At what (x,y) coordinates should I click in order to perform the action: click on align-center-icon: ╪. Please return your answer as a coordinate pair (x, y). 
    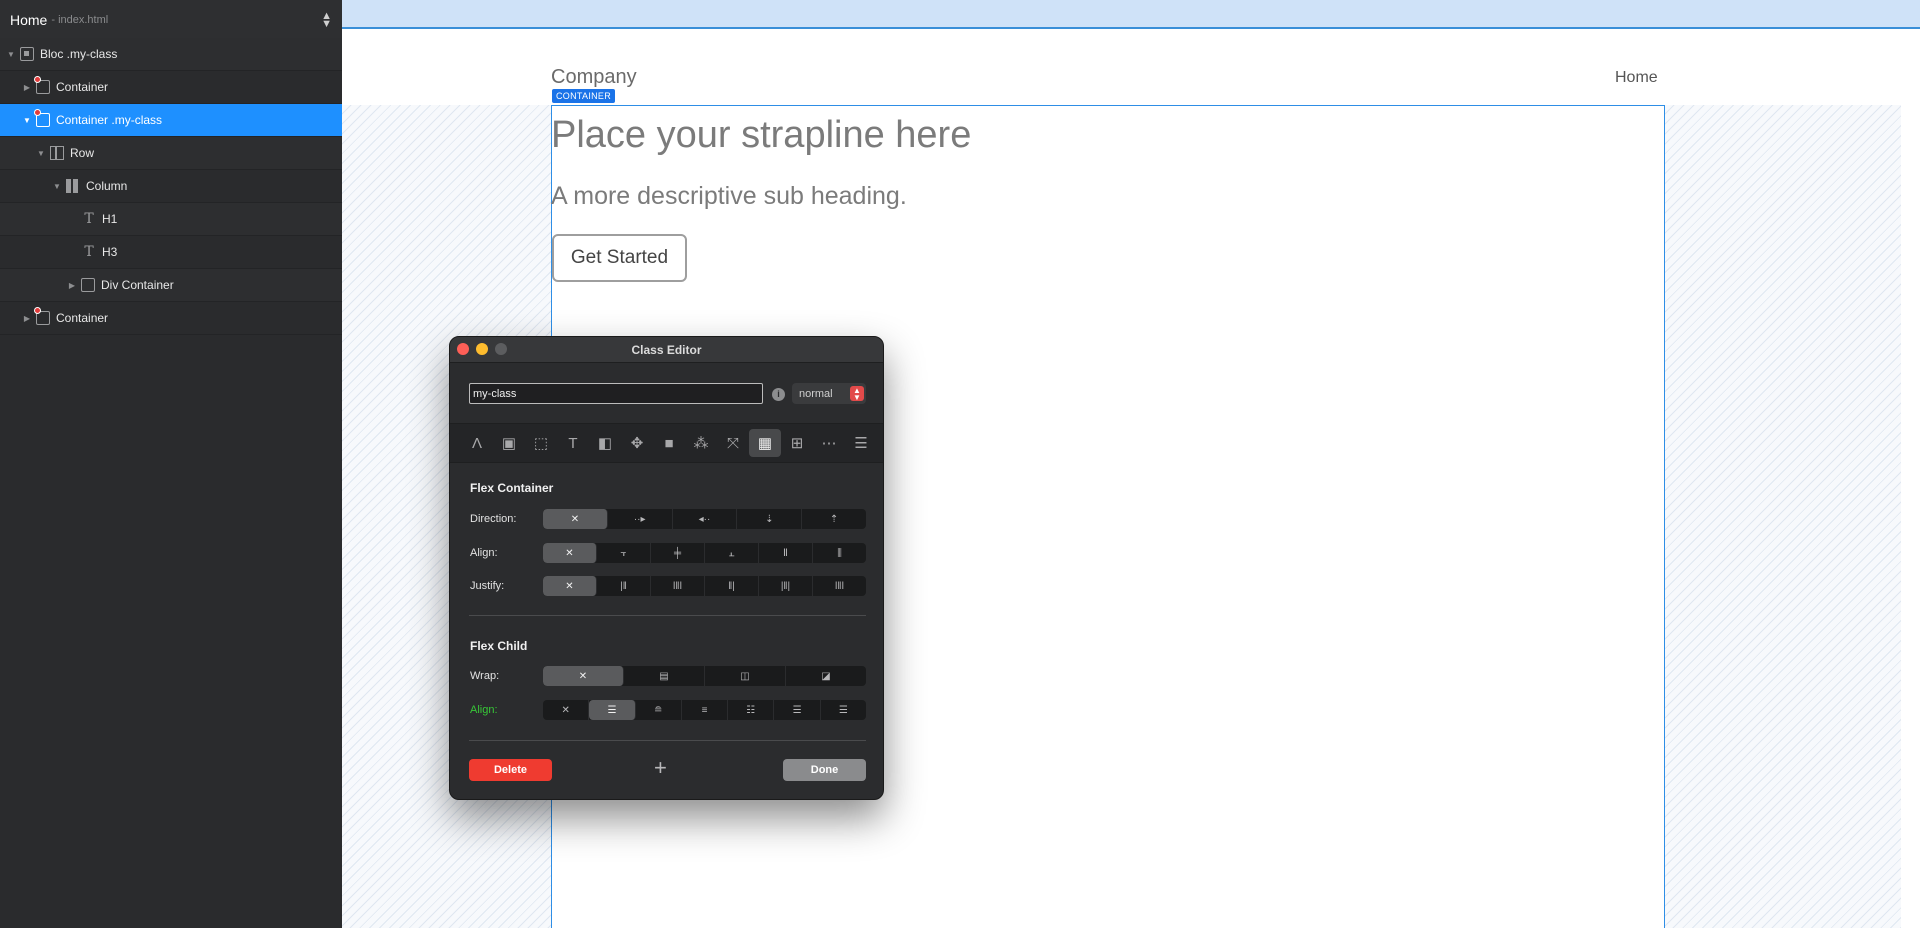
    Looking at the image, I should click on (678, 553).